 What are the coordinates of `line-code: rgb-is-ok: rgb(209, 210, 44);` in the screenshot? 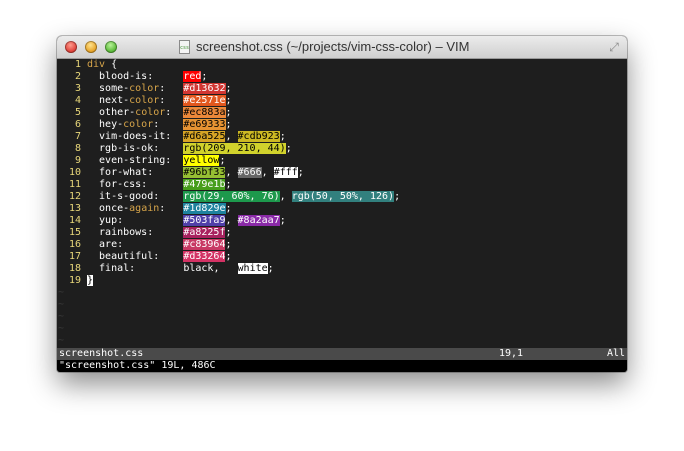 It's located at (189, 149).